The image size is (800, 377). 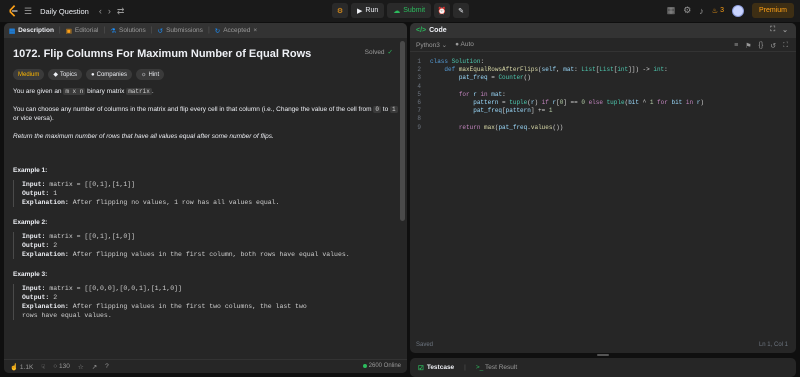 What do you see at coordinates (21, 367) in the screenshot?
I see `like-button: ☝ 1.1K` at bounding box center [21, 367].